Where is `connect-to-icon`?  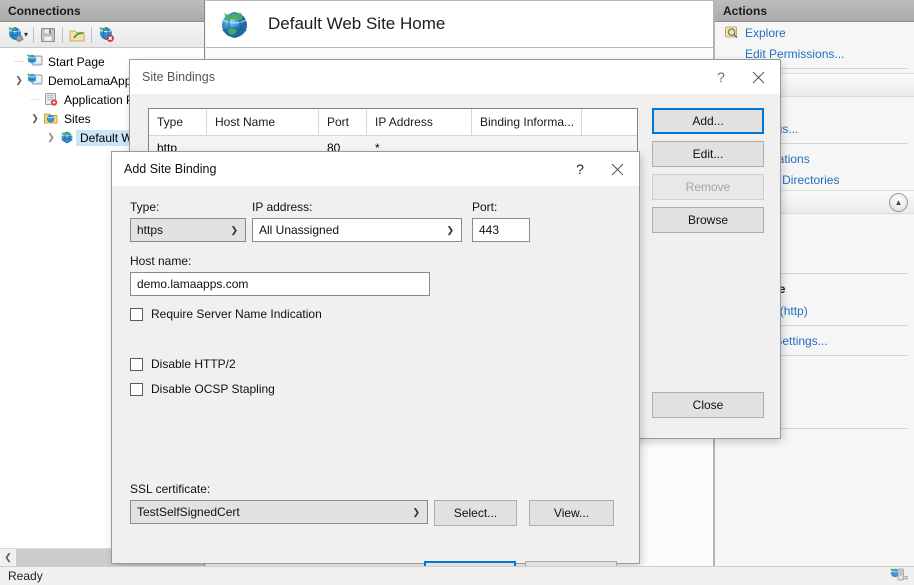 connect-to-icon is located at coordinates (15, 35).